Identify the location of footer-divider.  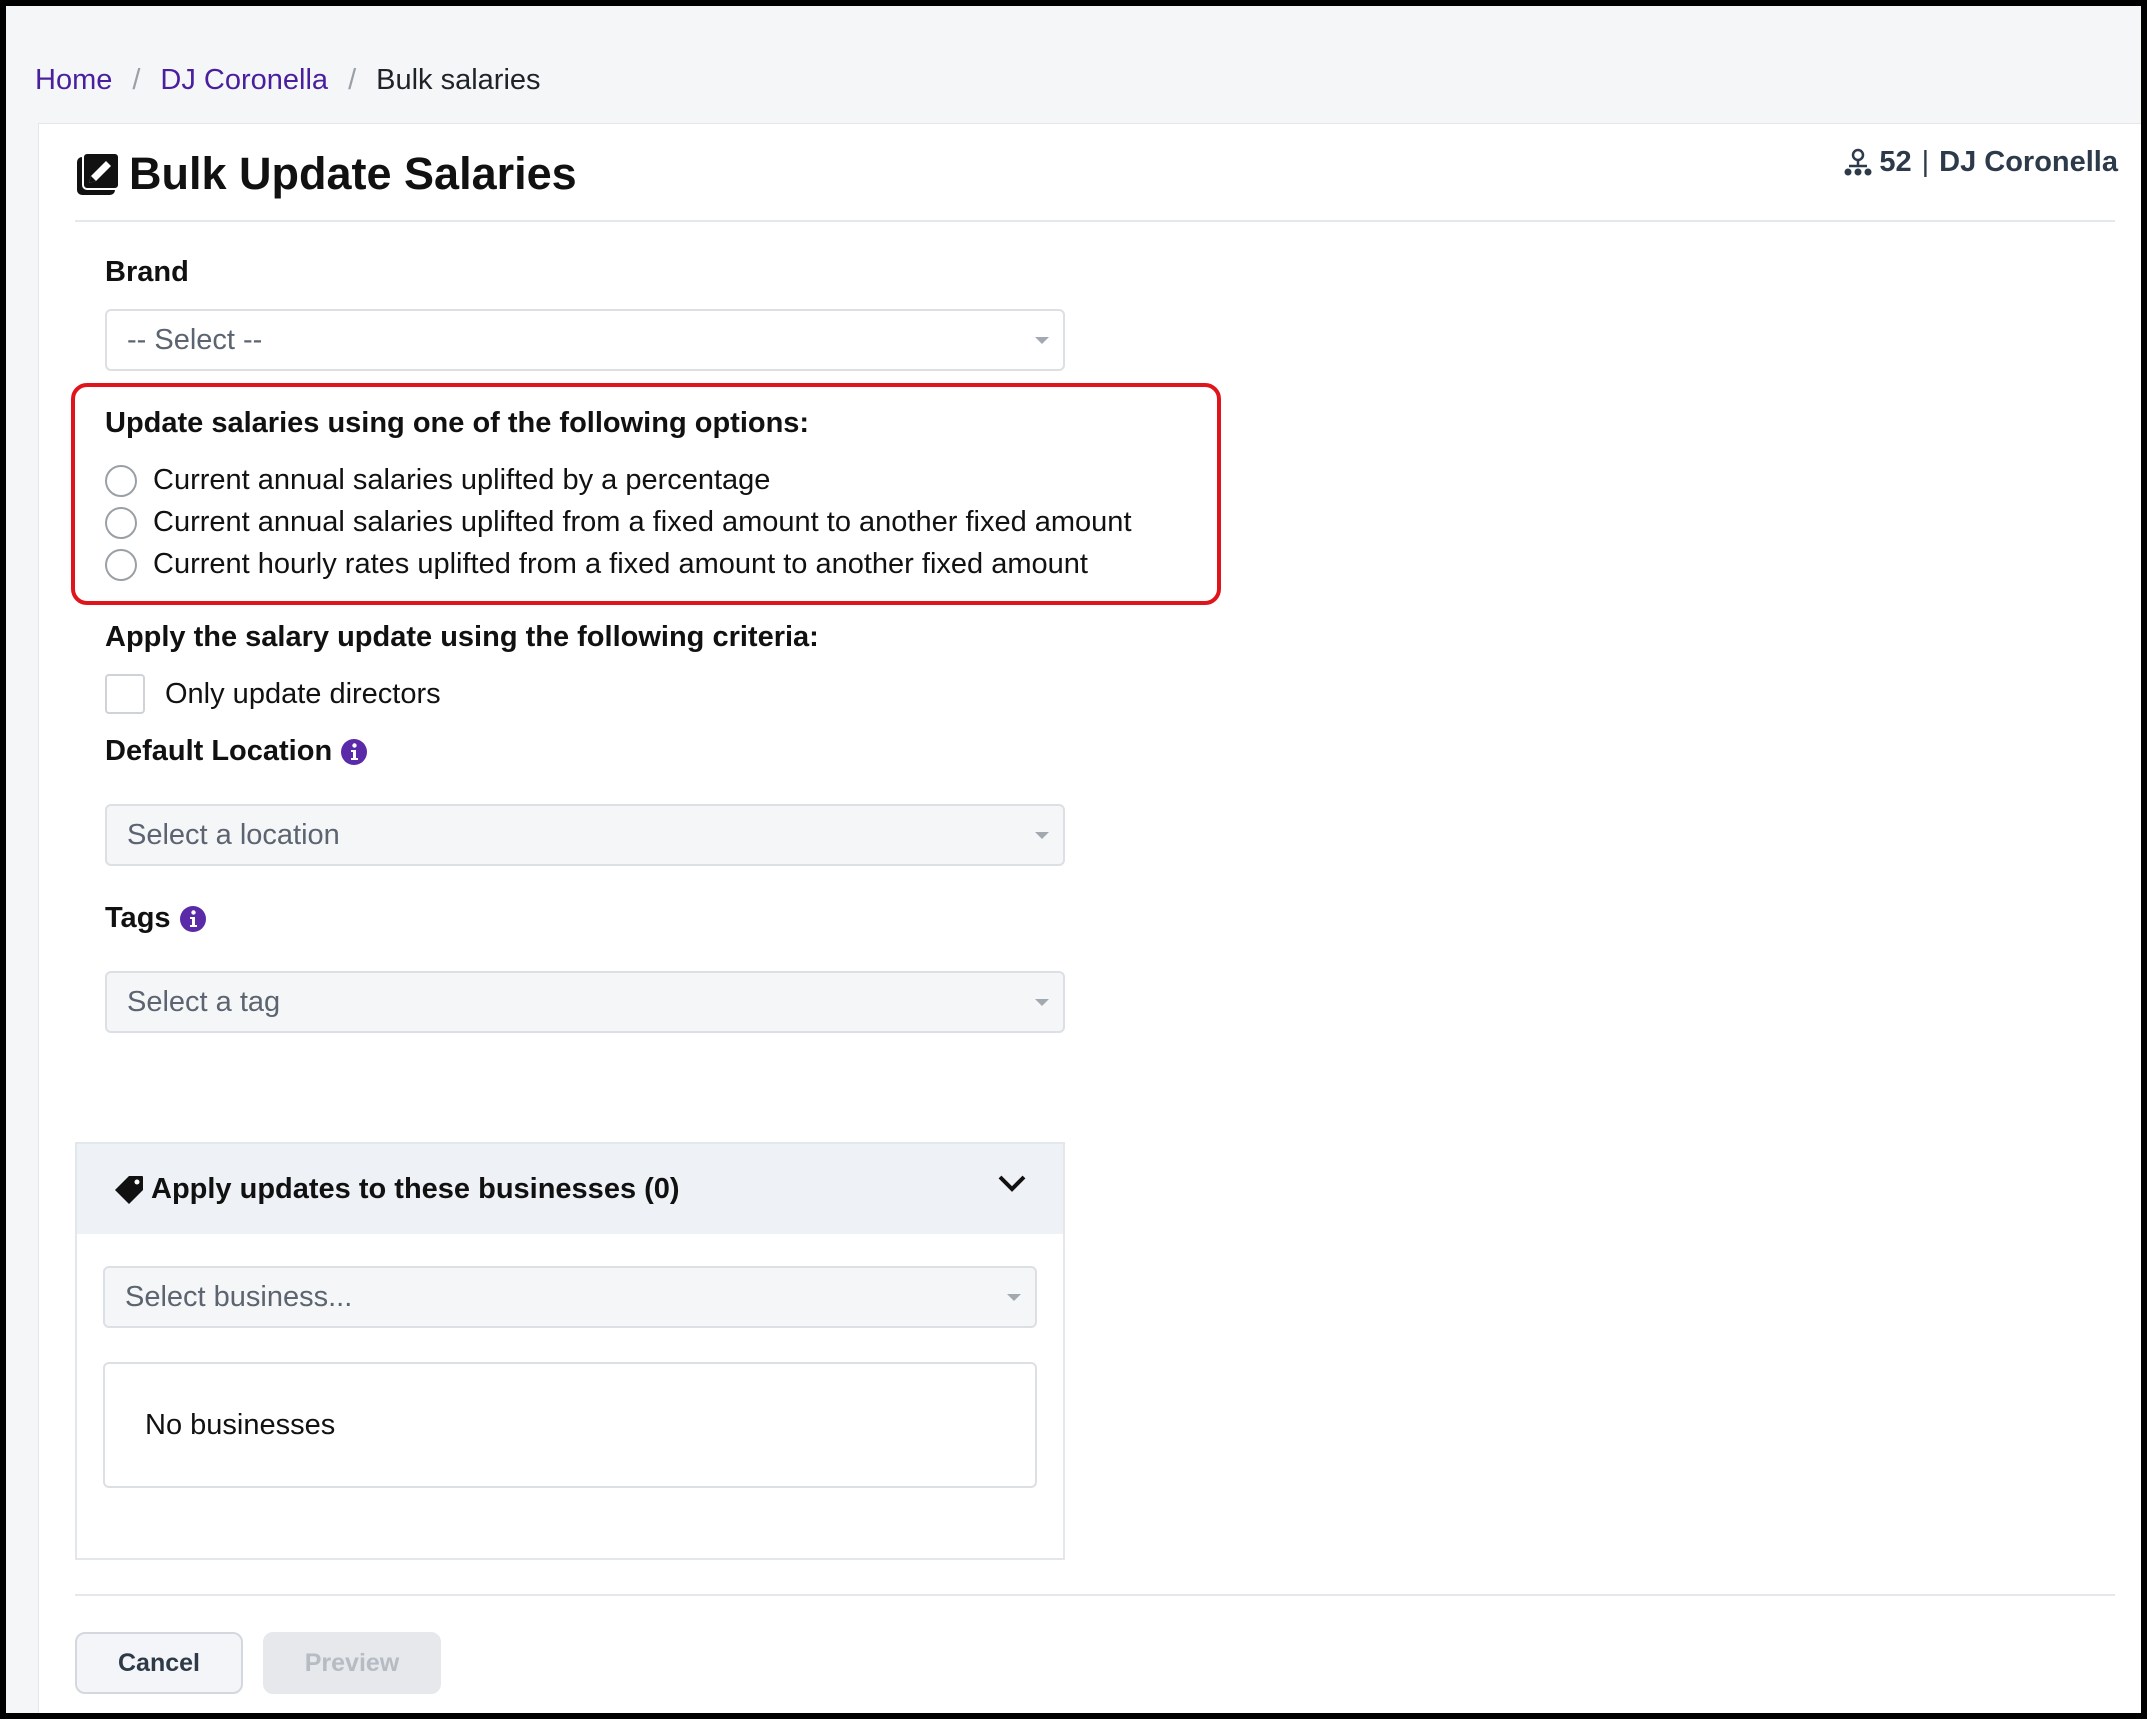
(1095, 1595).